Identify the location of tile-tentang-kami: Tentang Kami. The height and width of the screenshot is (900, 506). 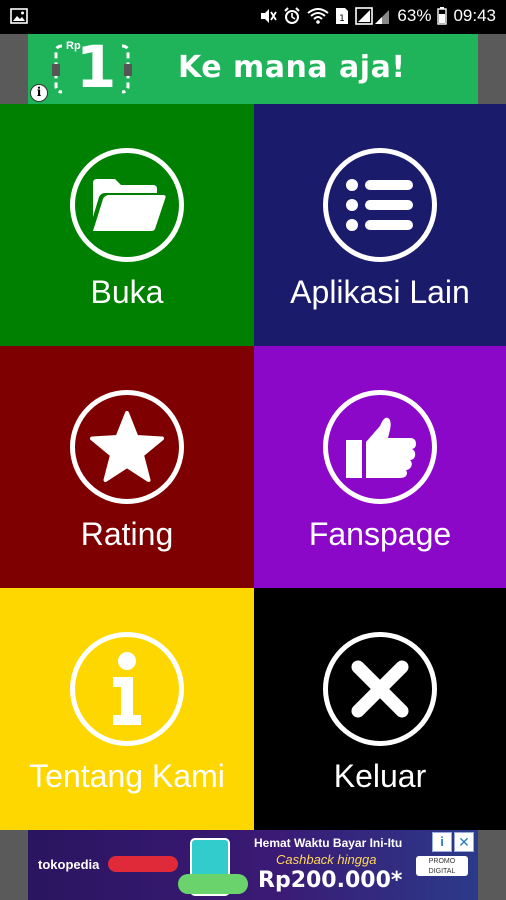
(127, 709).